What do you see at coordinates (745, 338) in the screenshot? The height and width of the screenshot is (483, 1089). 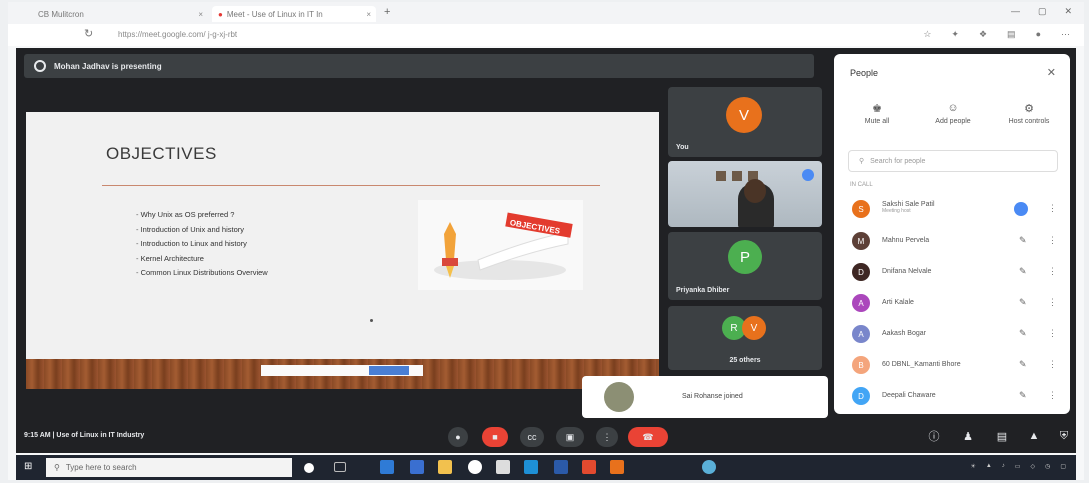 I see `tile-others: R V 25 others` at bounding box center [745, 338].